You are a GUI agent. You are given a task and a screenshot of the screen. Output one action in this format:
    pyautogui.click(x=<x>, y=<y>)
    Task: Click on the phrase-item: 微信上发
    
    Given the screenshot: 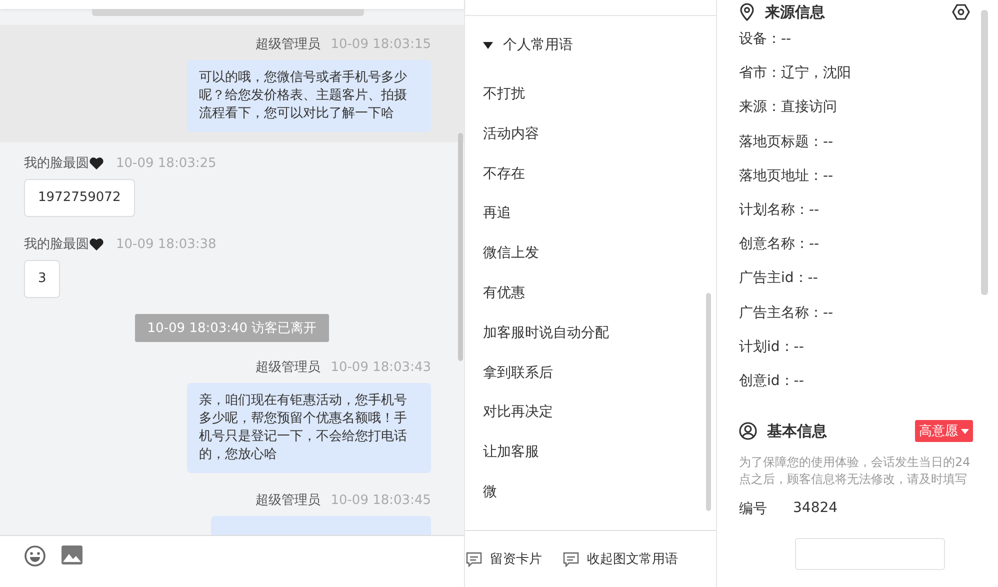 What is the action you would take?
    pyautogui.click(x=511, y=254)
    